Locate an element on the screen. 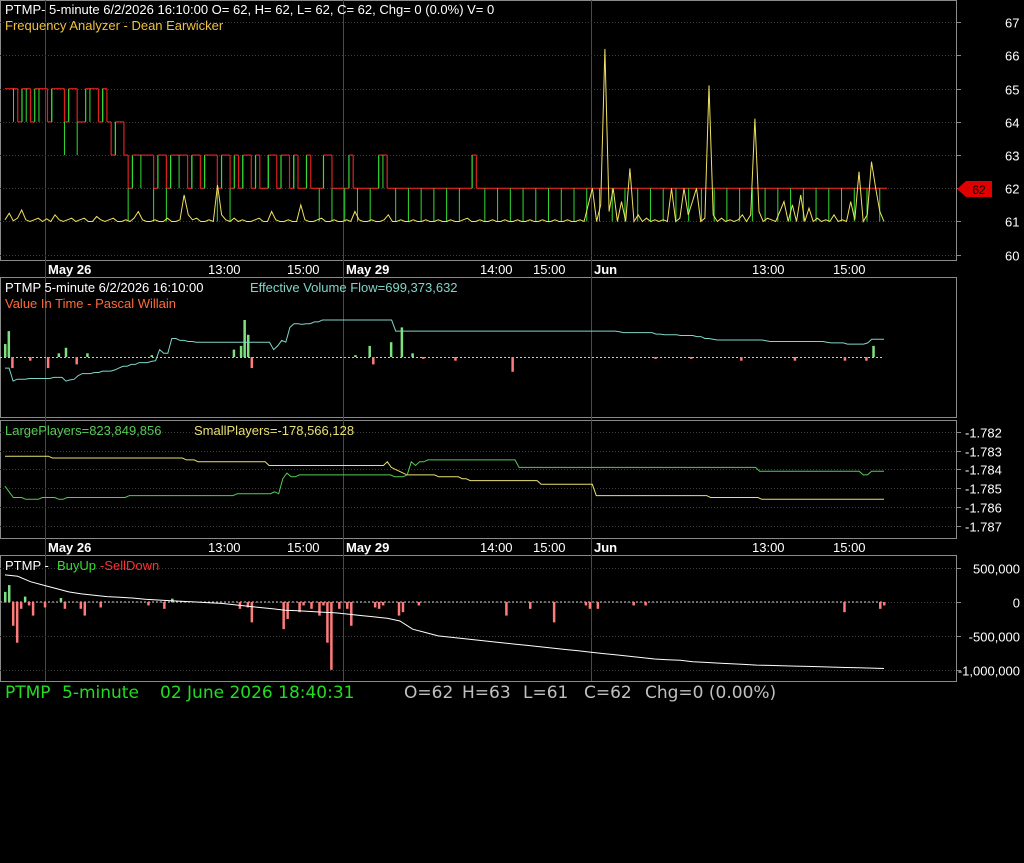 The width and height of the screenshot is (1024, 863). volume-flow-series-label: Effective Volume Flow=699,373,632 is located at coordinates (354, 287).